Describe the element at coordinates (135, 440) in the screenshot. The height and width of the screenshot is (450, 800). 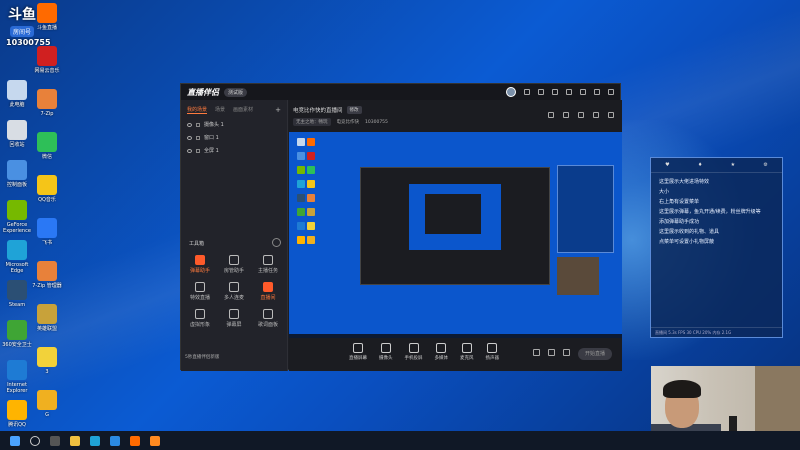
I see `douyu-taskbar-icon` at that location.